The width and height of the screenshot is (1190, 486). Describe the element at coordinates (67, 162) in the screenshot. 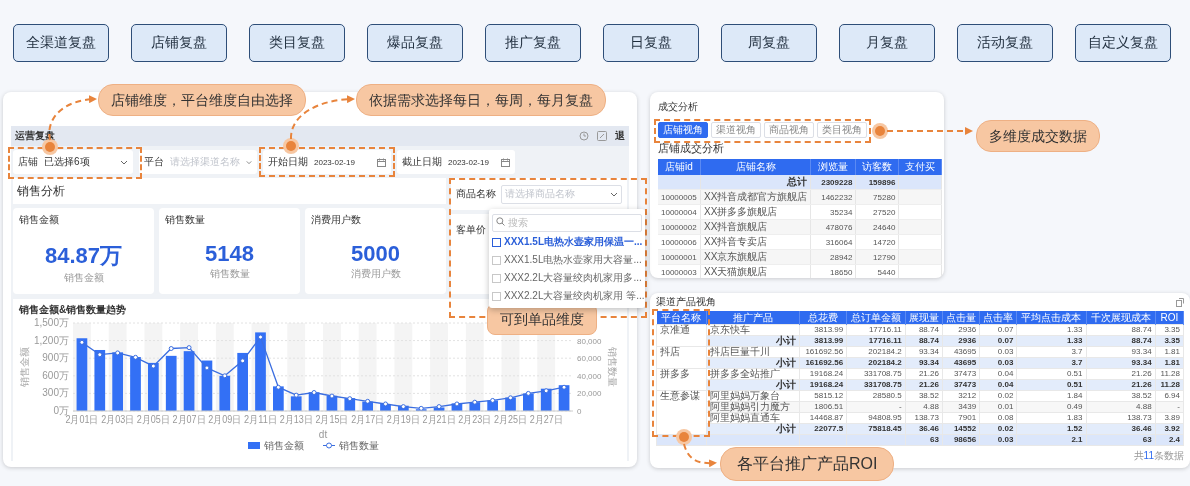

I see `select-value: 已选择6项` at that location.